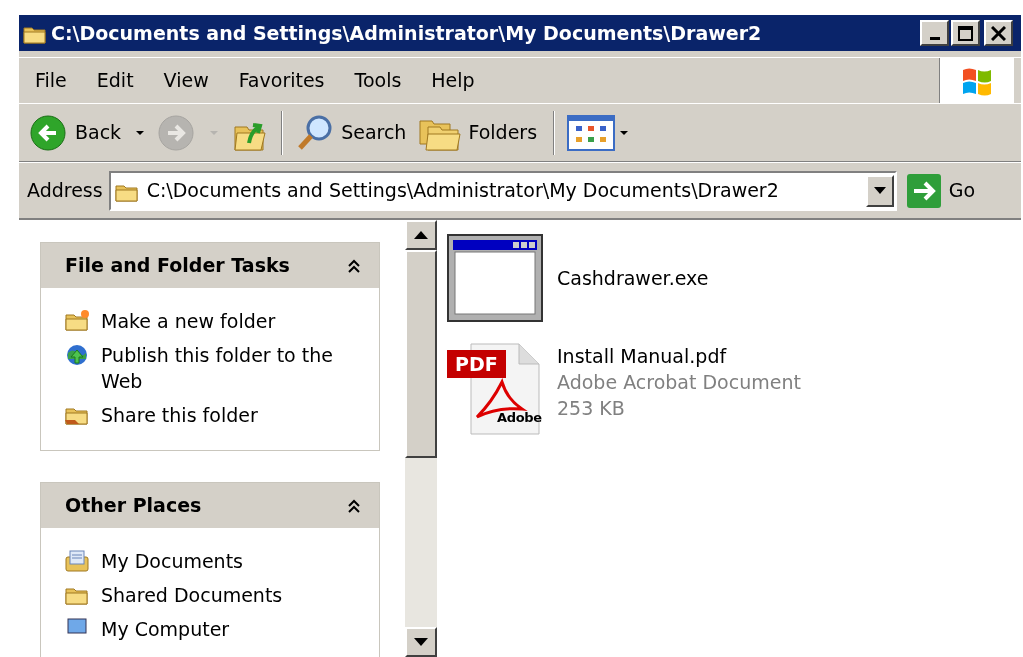  Describe the element at coordinates (421, 438) in the screenshot. I see `scrollbar` at that location.